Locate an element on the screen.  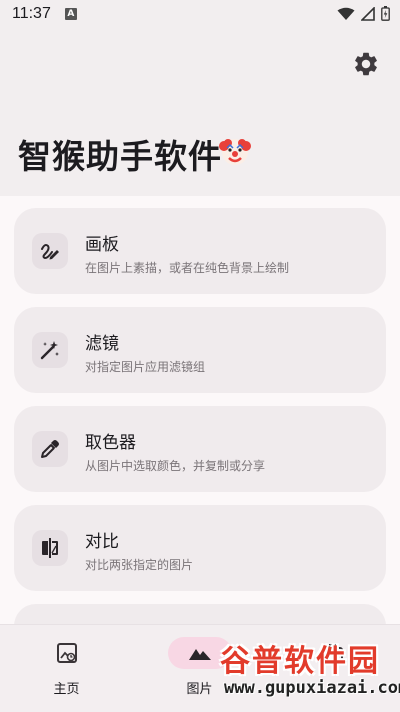
mountain-icon is located at coordinates (199, 654).